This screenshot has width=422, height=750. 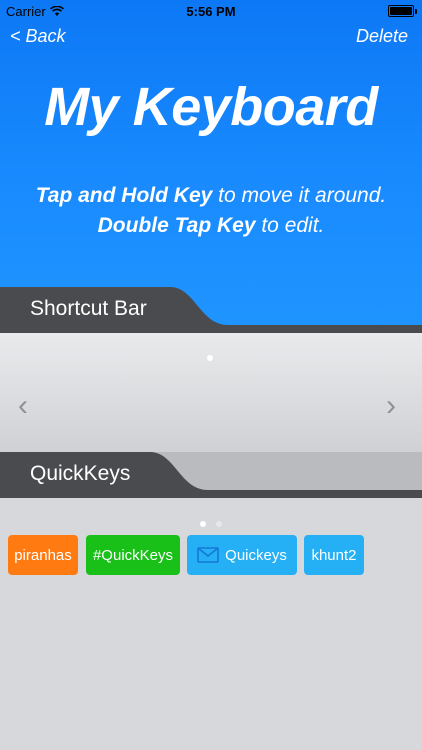 I want to click on page-title: My Keyboard, so click(x=211, y=107).